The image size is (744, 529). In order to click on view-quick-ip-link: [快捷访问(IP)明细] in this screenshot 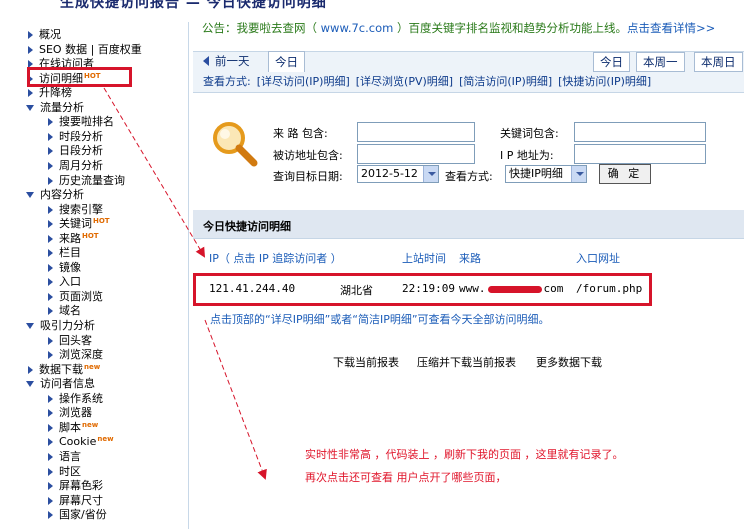, I will do `click(604, 81)`.